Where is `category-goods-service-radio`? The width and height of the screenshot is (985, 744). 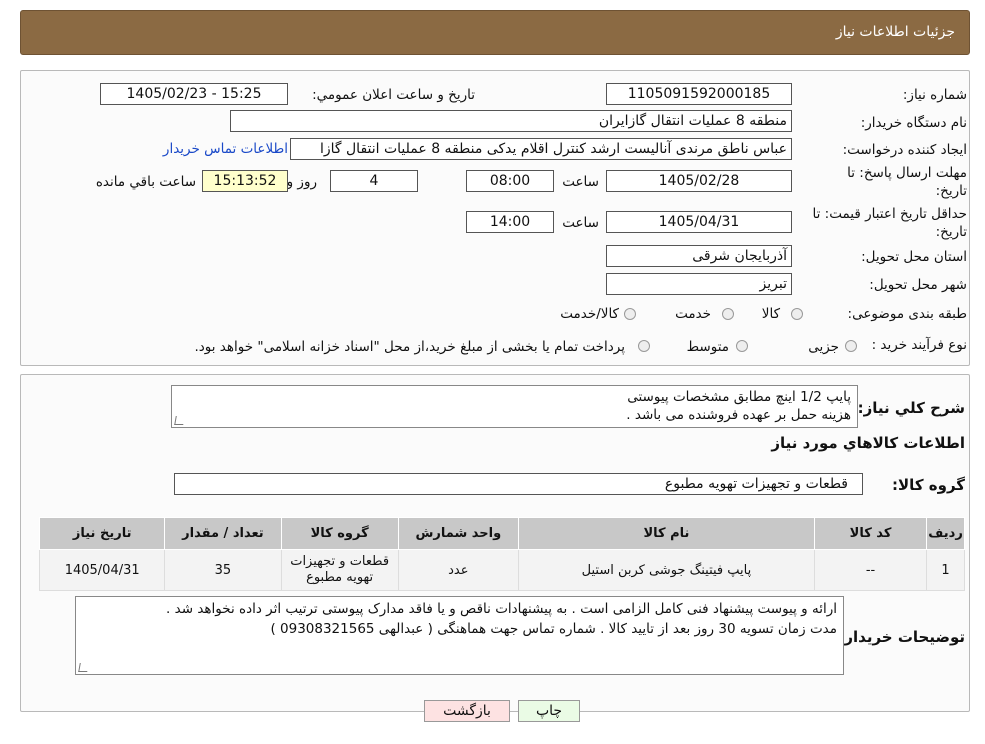
category-goods-service-radio is located at coordinates (630, 314).